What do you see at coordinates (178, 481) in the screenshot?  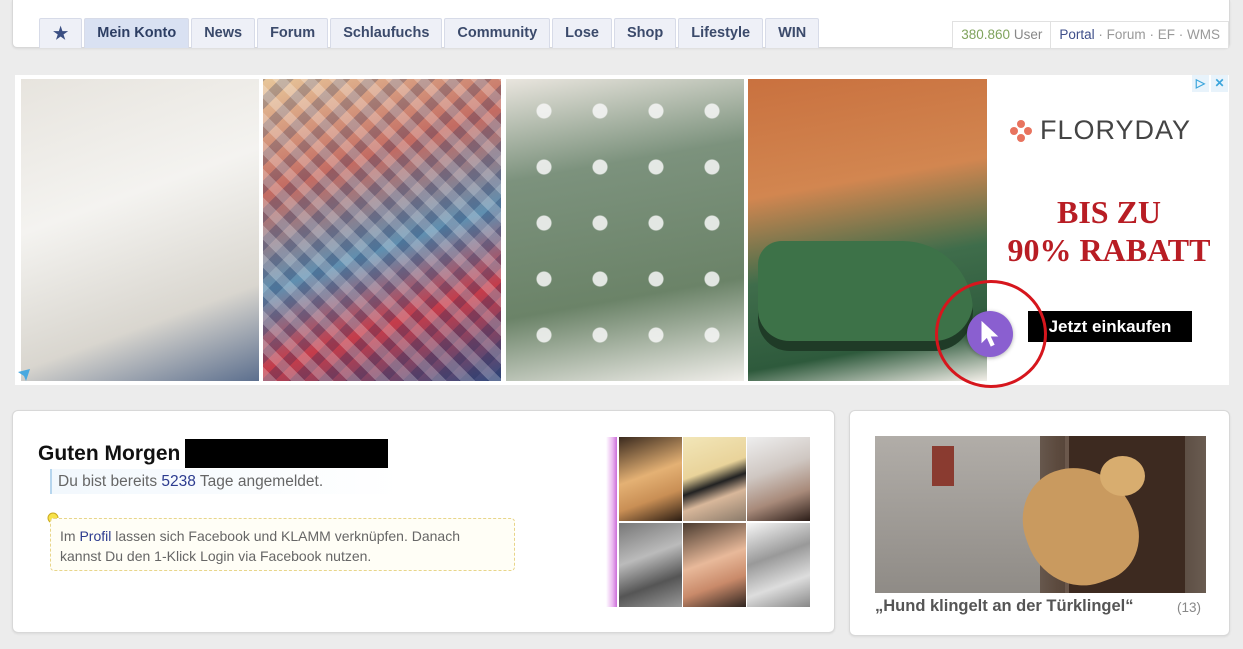 I see `days-count: 5238` at bounding box center [178, 481].